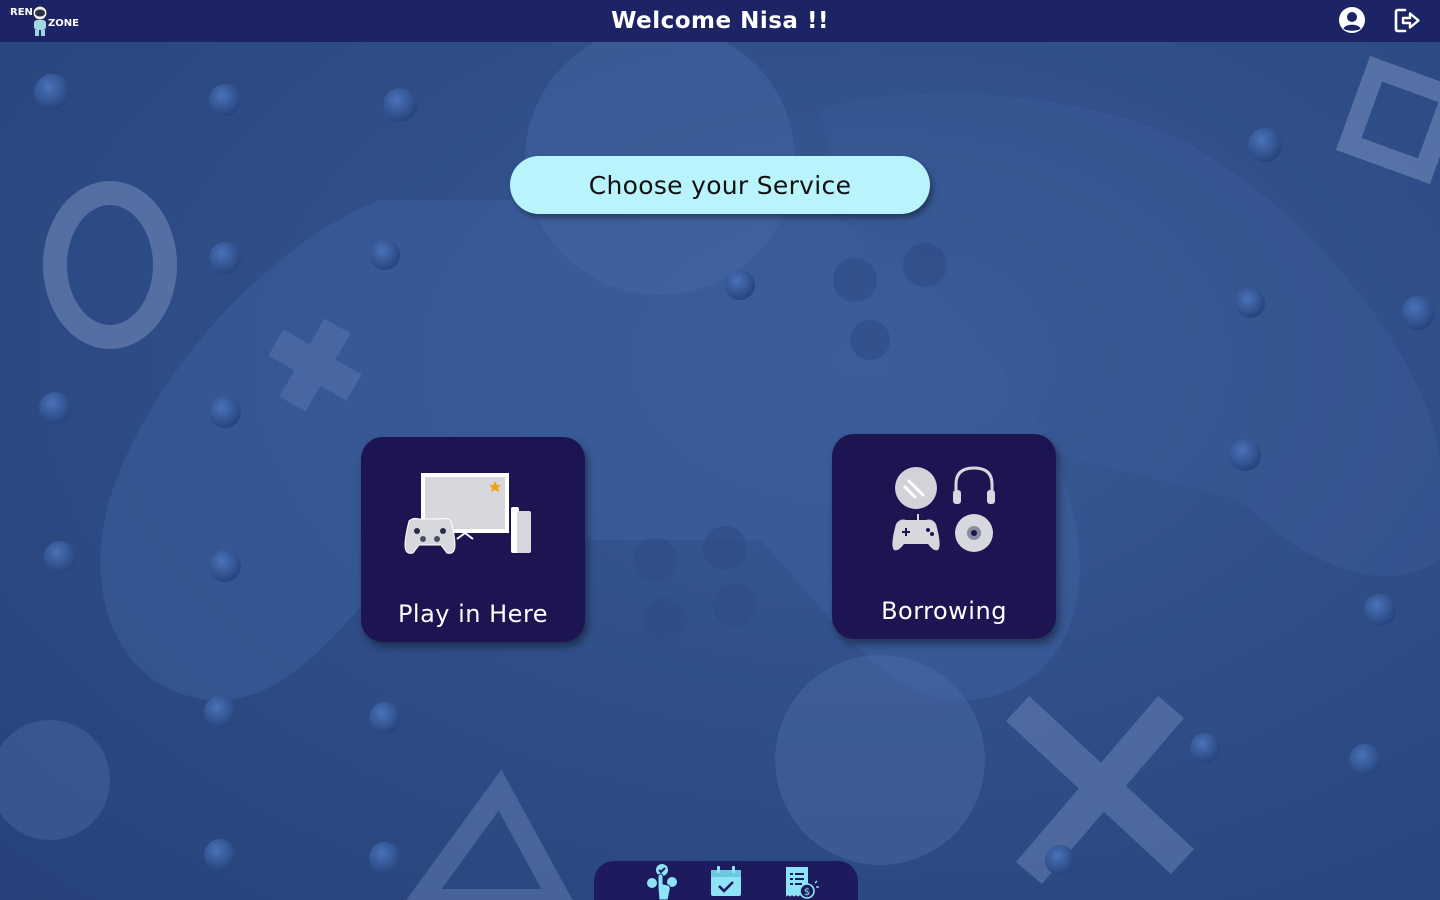  Describe the element at coordinates (720, 185) in the screenshot. I see `choose-service-heading: Choose your Service` at that location.